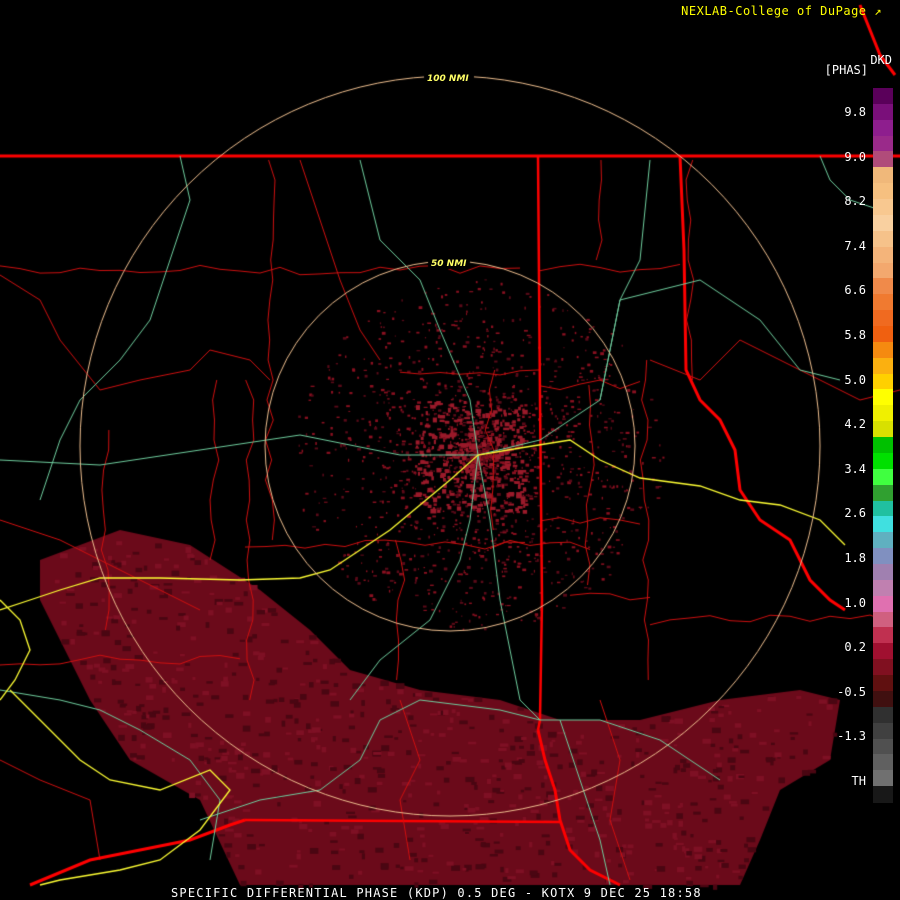 The height and width of the screenshot is (900, 900). I want to click on legend-tick-label: -0.5, so click(851, 691).